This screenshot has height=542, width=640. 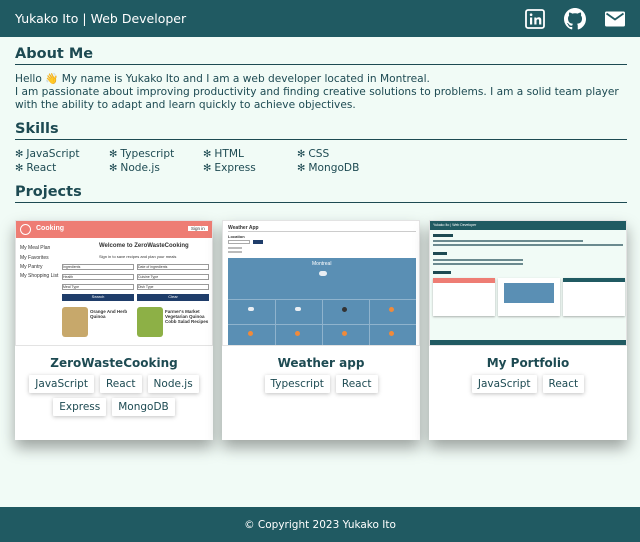 What do you see at coordinates (344, 154) in the screenshot?
I see `skill-item: ✻ CSS` at bounding box center [344, 154].